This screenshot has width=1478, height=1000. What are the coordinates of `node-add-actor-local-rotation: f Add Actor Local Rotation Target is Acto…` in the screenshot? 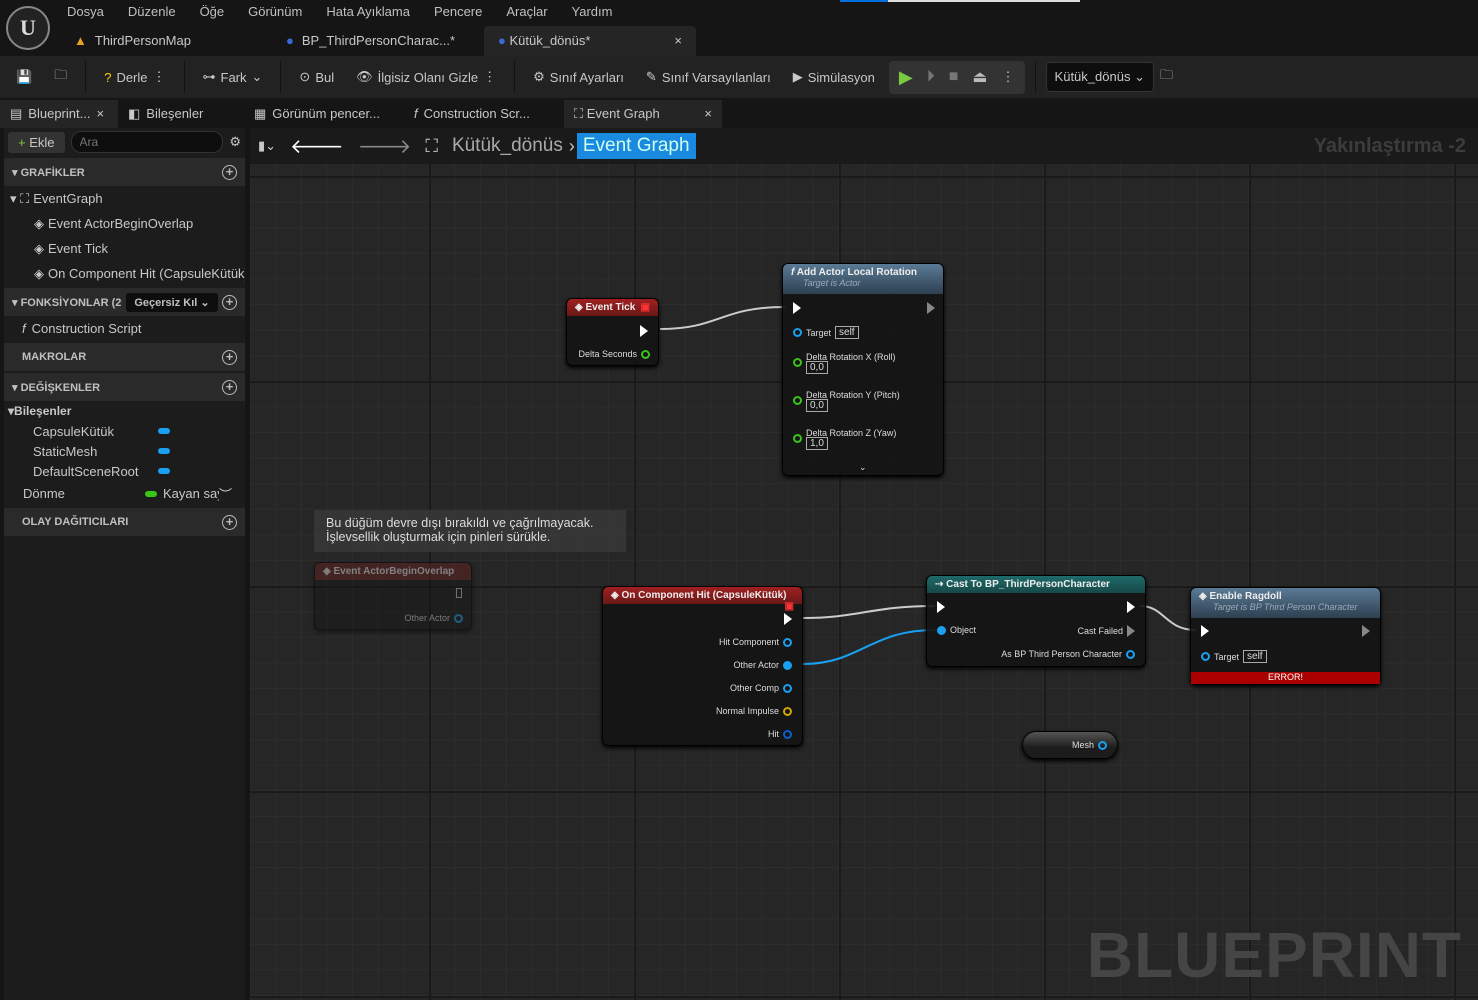 It's located at (863, 369).